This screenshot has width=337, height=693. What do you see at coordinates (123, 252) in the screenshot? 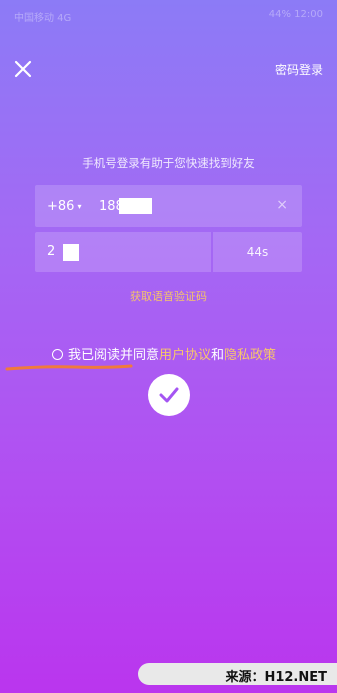
I see `code-input: 2` at bounding box center [123, 252].